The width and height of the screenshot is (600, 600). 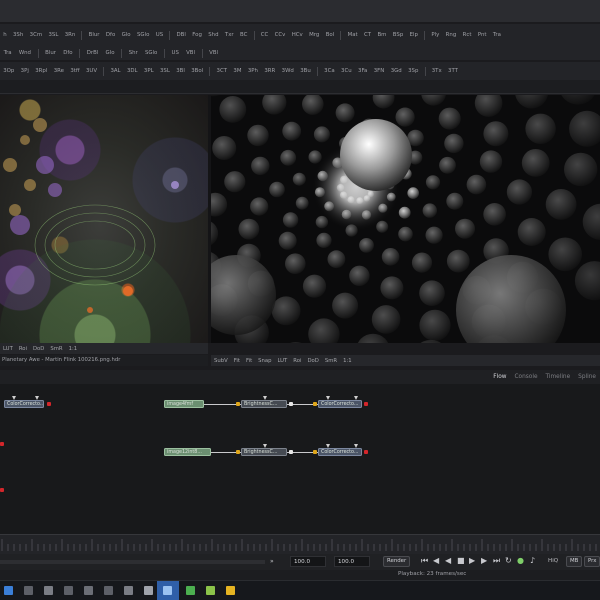 I want to click on tool-button-txr: Txr, so click(x=229, y=35).